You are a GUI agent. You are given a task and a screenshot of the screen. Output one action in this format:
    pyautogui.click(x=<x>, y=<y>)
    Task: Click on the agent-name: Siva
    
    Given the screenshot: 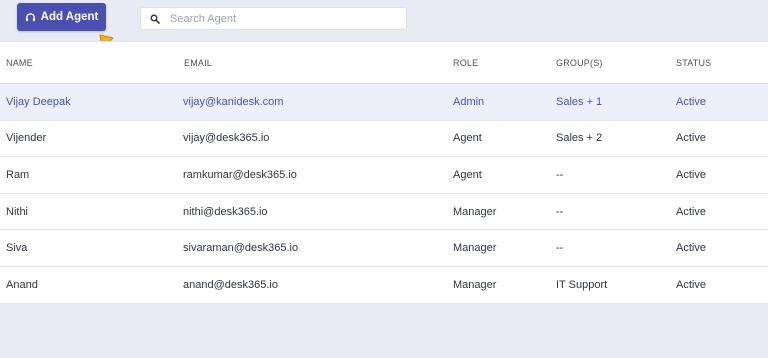 What is the action you would take?
    pyautogui.click(x=16, y=248)
    